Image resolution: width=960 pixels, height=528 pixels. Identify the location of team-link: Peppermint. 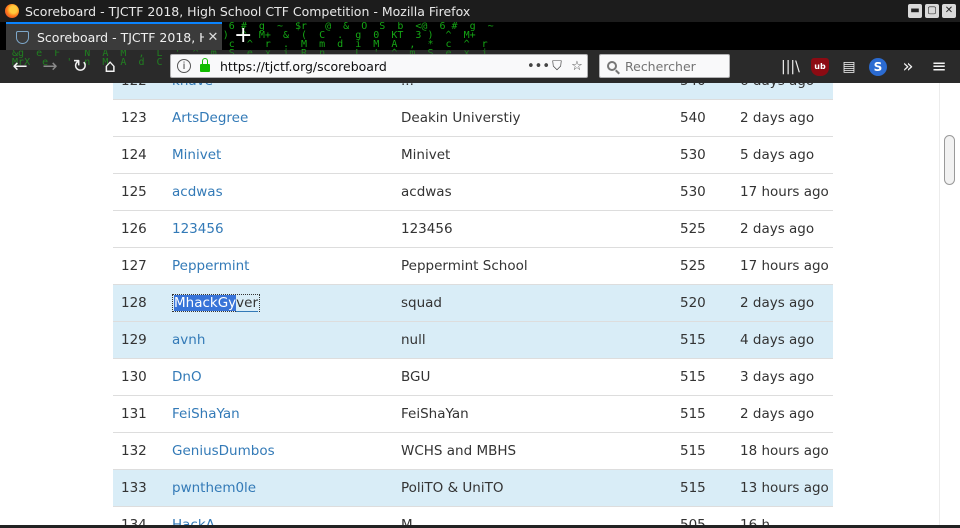
(210, 266).